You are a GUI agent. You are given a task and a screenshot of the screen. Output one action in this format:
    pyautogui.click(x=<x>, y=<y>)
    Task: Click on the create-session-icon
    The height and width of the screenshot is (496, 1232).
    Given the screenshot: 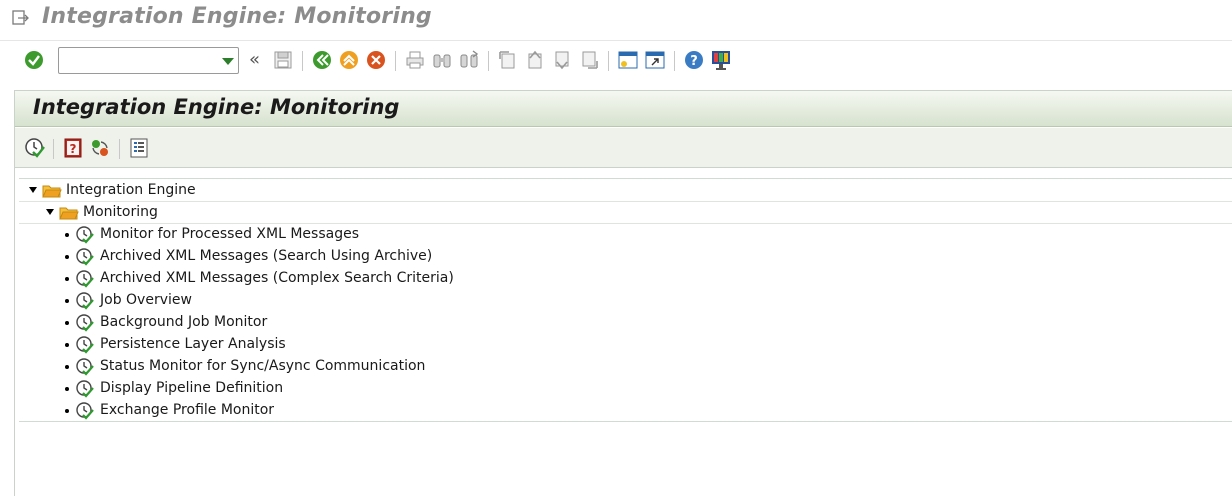 What is the action you would take?
    pyautogui.click(x=628, y=60)
    